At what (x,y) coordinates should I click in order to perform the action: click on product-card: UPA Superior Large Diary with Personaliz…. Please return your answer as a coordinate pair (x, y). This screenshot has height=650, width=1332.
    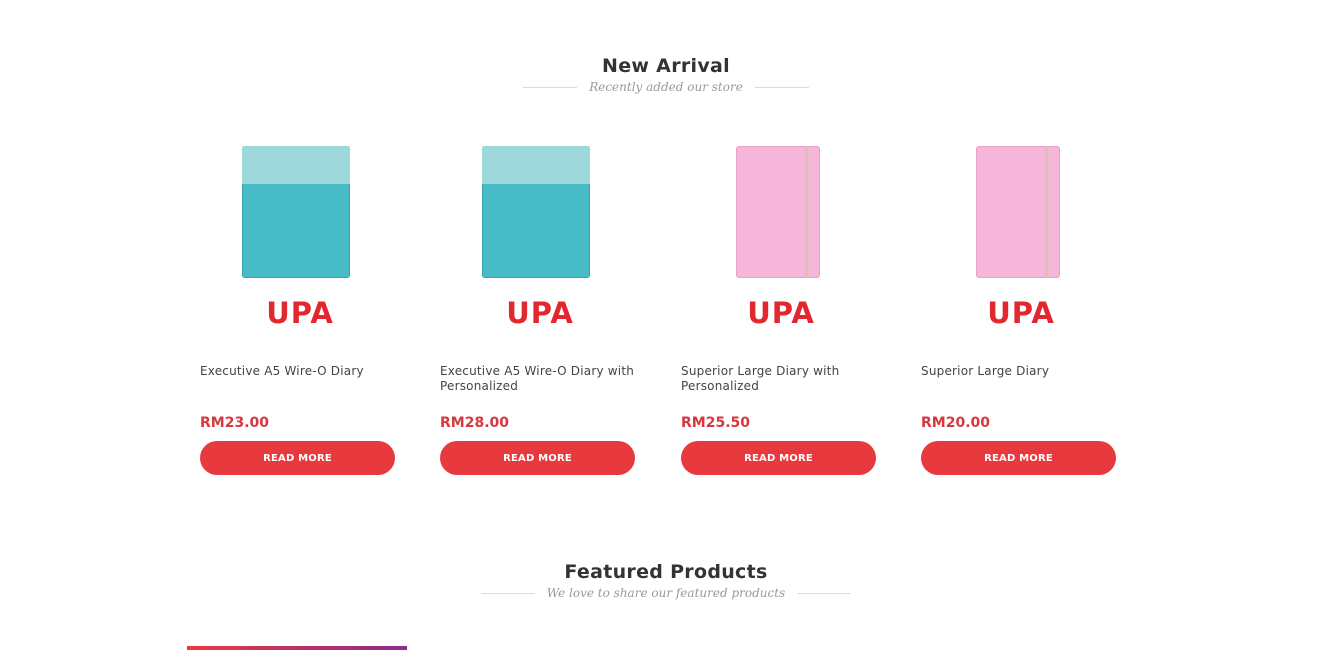
    Looking at the image, I should click on (781, 306).